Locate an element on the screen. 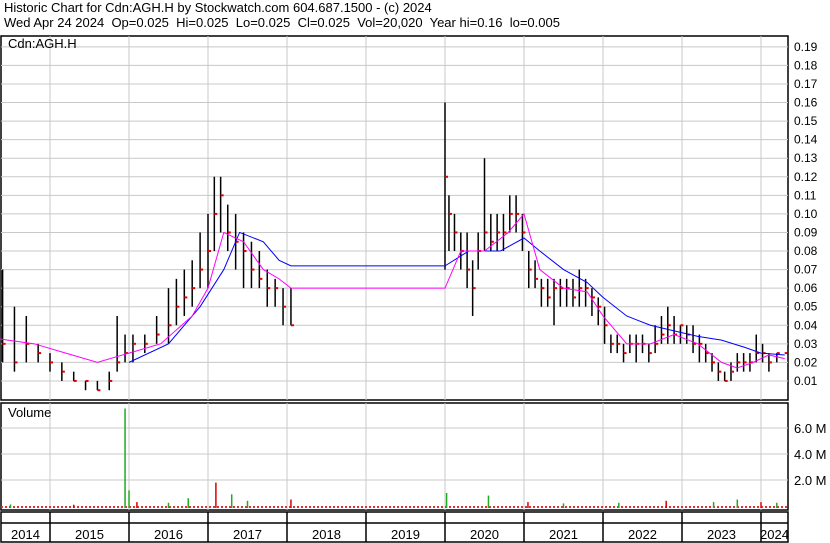 The width and height of the screenshot is (830, 543). price-tick-label: 0.16 is located at coordinates (806, 103).